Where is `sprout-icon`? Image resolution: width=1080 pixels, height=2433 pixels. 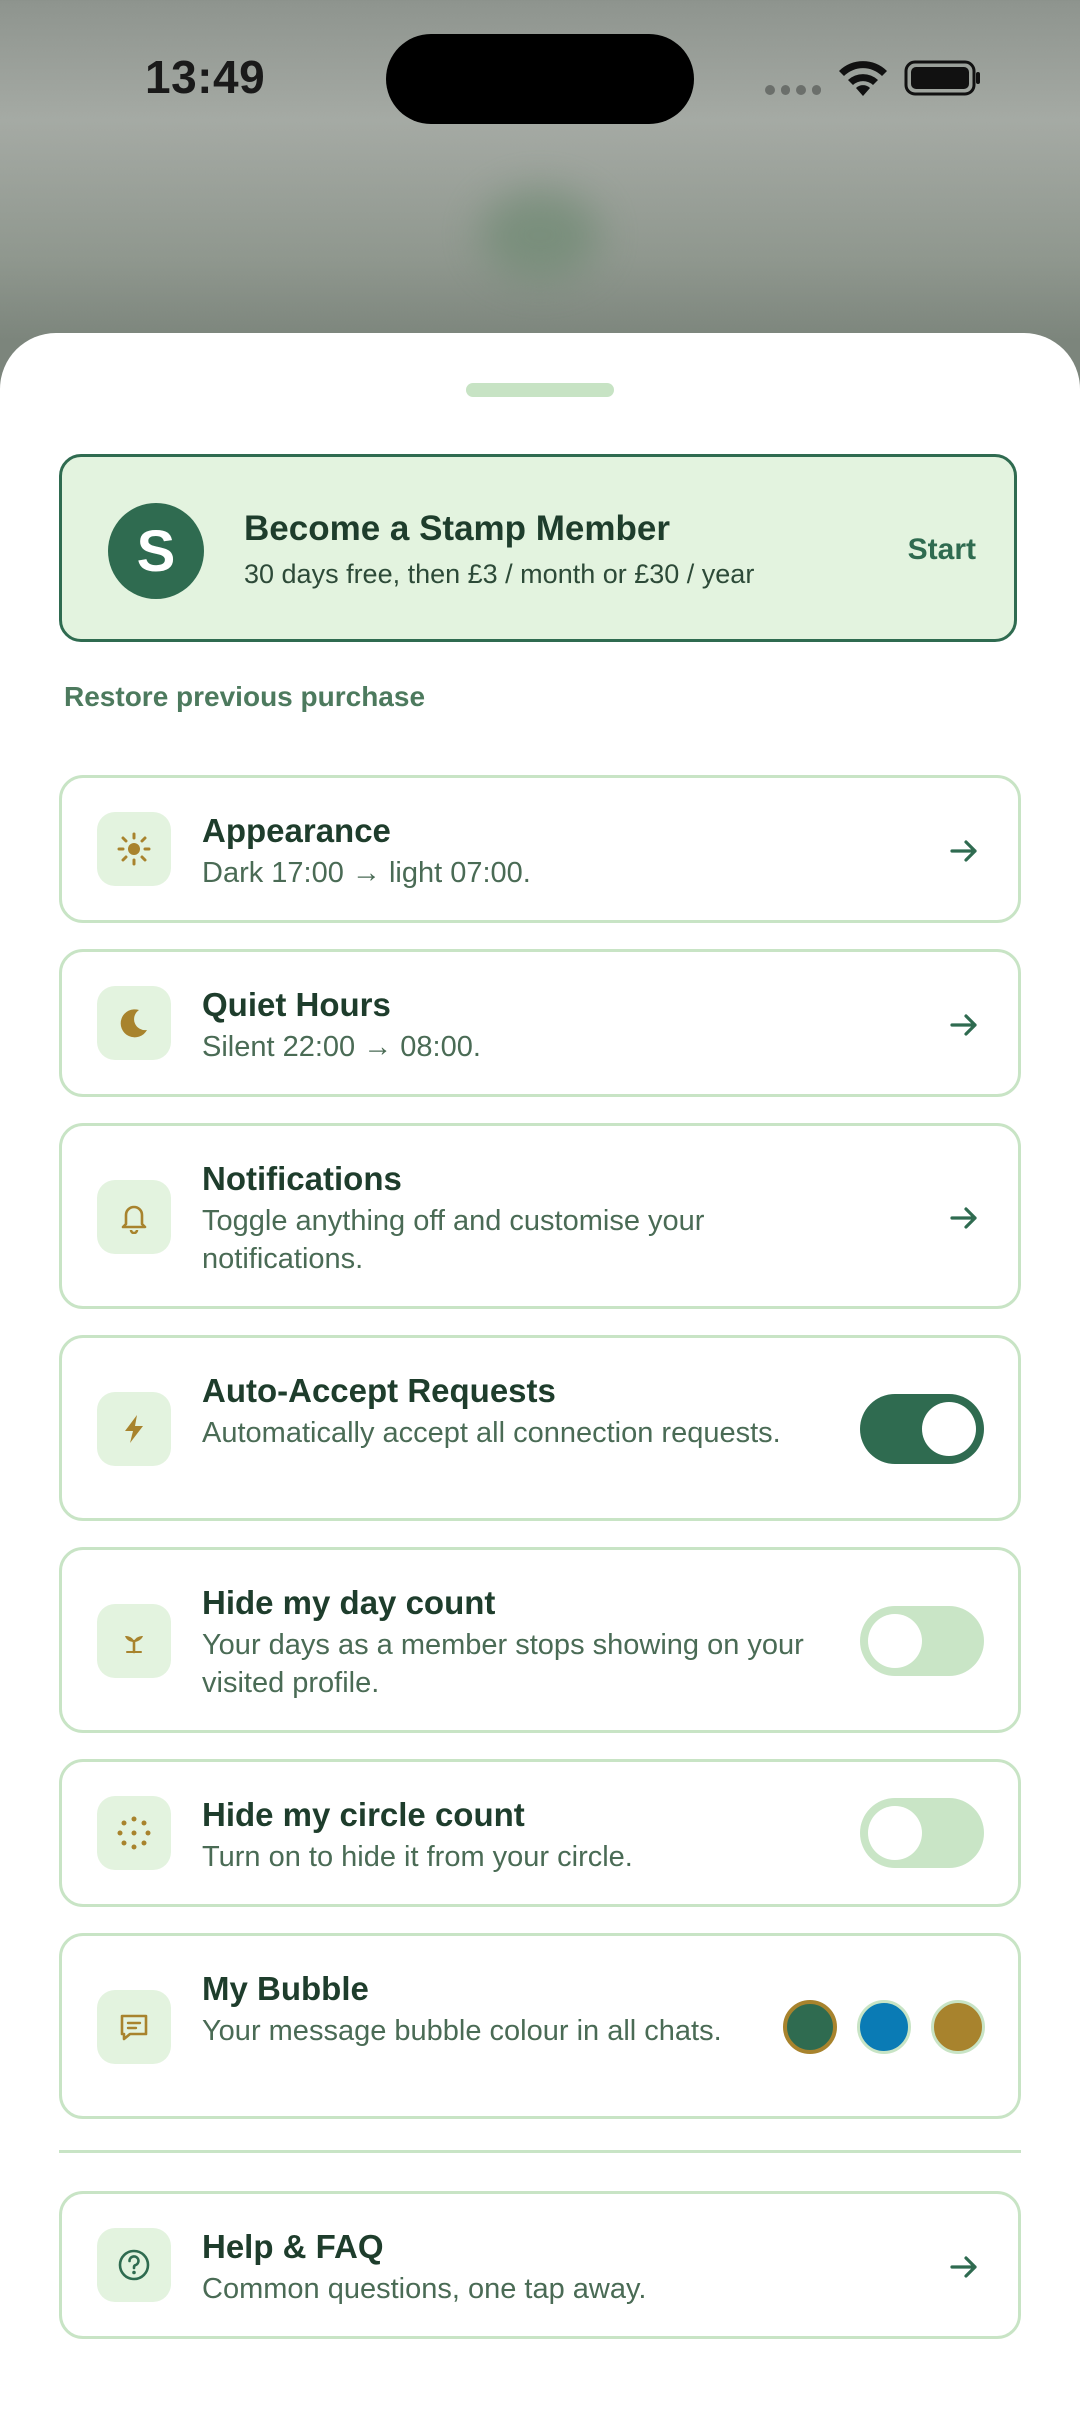 sprout-icon is located at coordinates (134, 1641).